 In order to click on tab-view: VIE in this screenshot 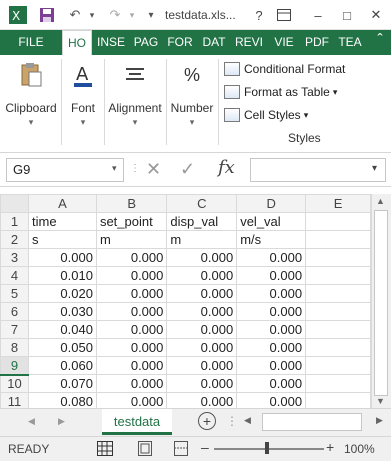, I will do `click(284, 42)`.